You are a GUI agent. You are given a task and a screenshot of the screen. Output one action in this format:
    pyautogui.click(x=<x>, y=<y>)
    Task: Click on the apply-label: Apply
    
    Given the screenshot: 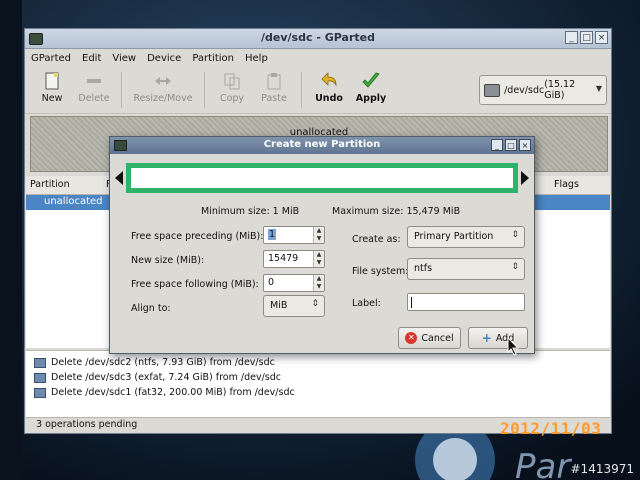 What is the action you would take?
    pyautogui.click(x=371, y=98)
    